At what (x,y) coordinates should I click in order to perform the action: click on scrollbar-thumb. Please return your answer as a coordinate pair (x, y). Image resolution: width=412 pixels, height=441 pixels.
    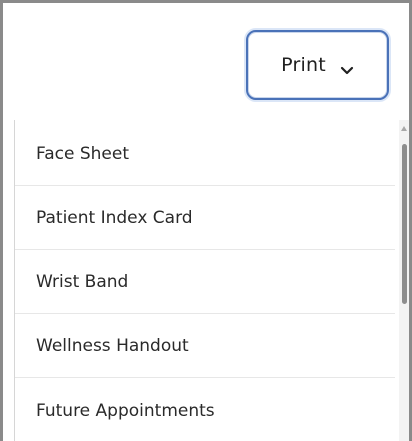
    Looking at the image, I should click on (404, 224).